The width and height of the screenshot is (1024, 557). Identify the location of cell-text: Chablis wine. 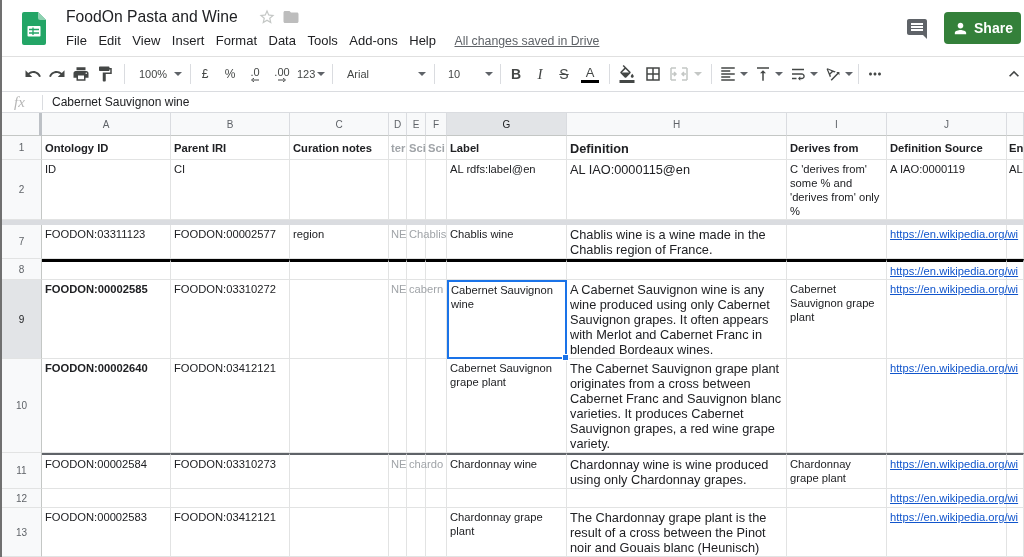
(482, 234).